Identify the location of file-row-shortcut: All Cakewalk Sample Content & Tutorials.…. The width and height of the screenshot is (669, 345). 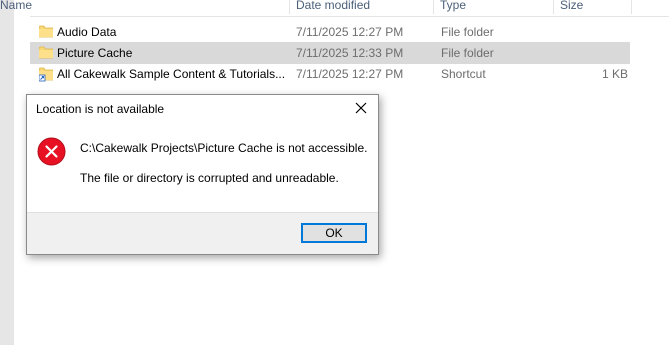
(330, 74).